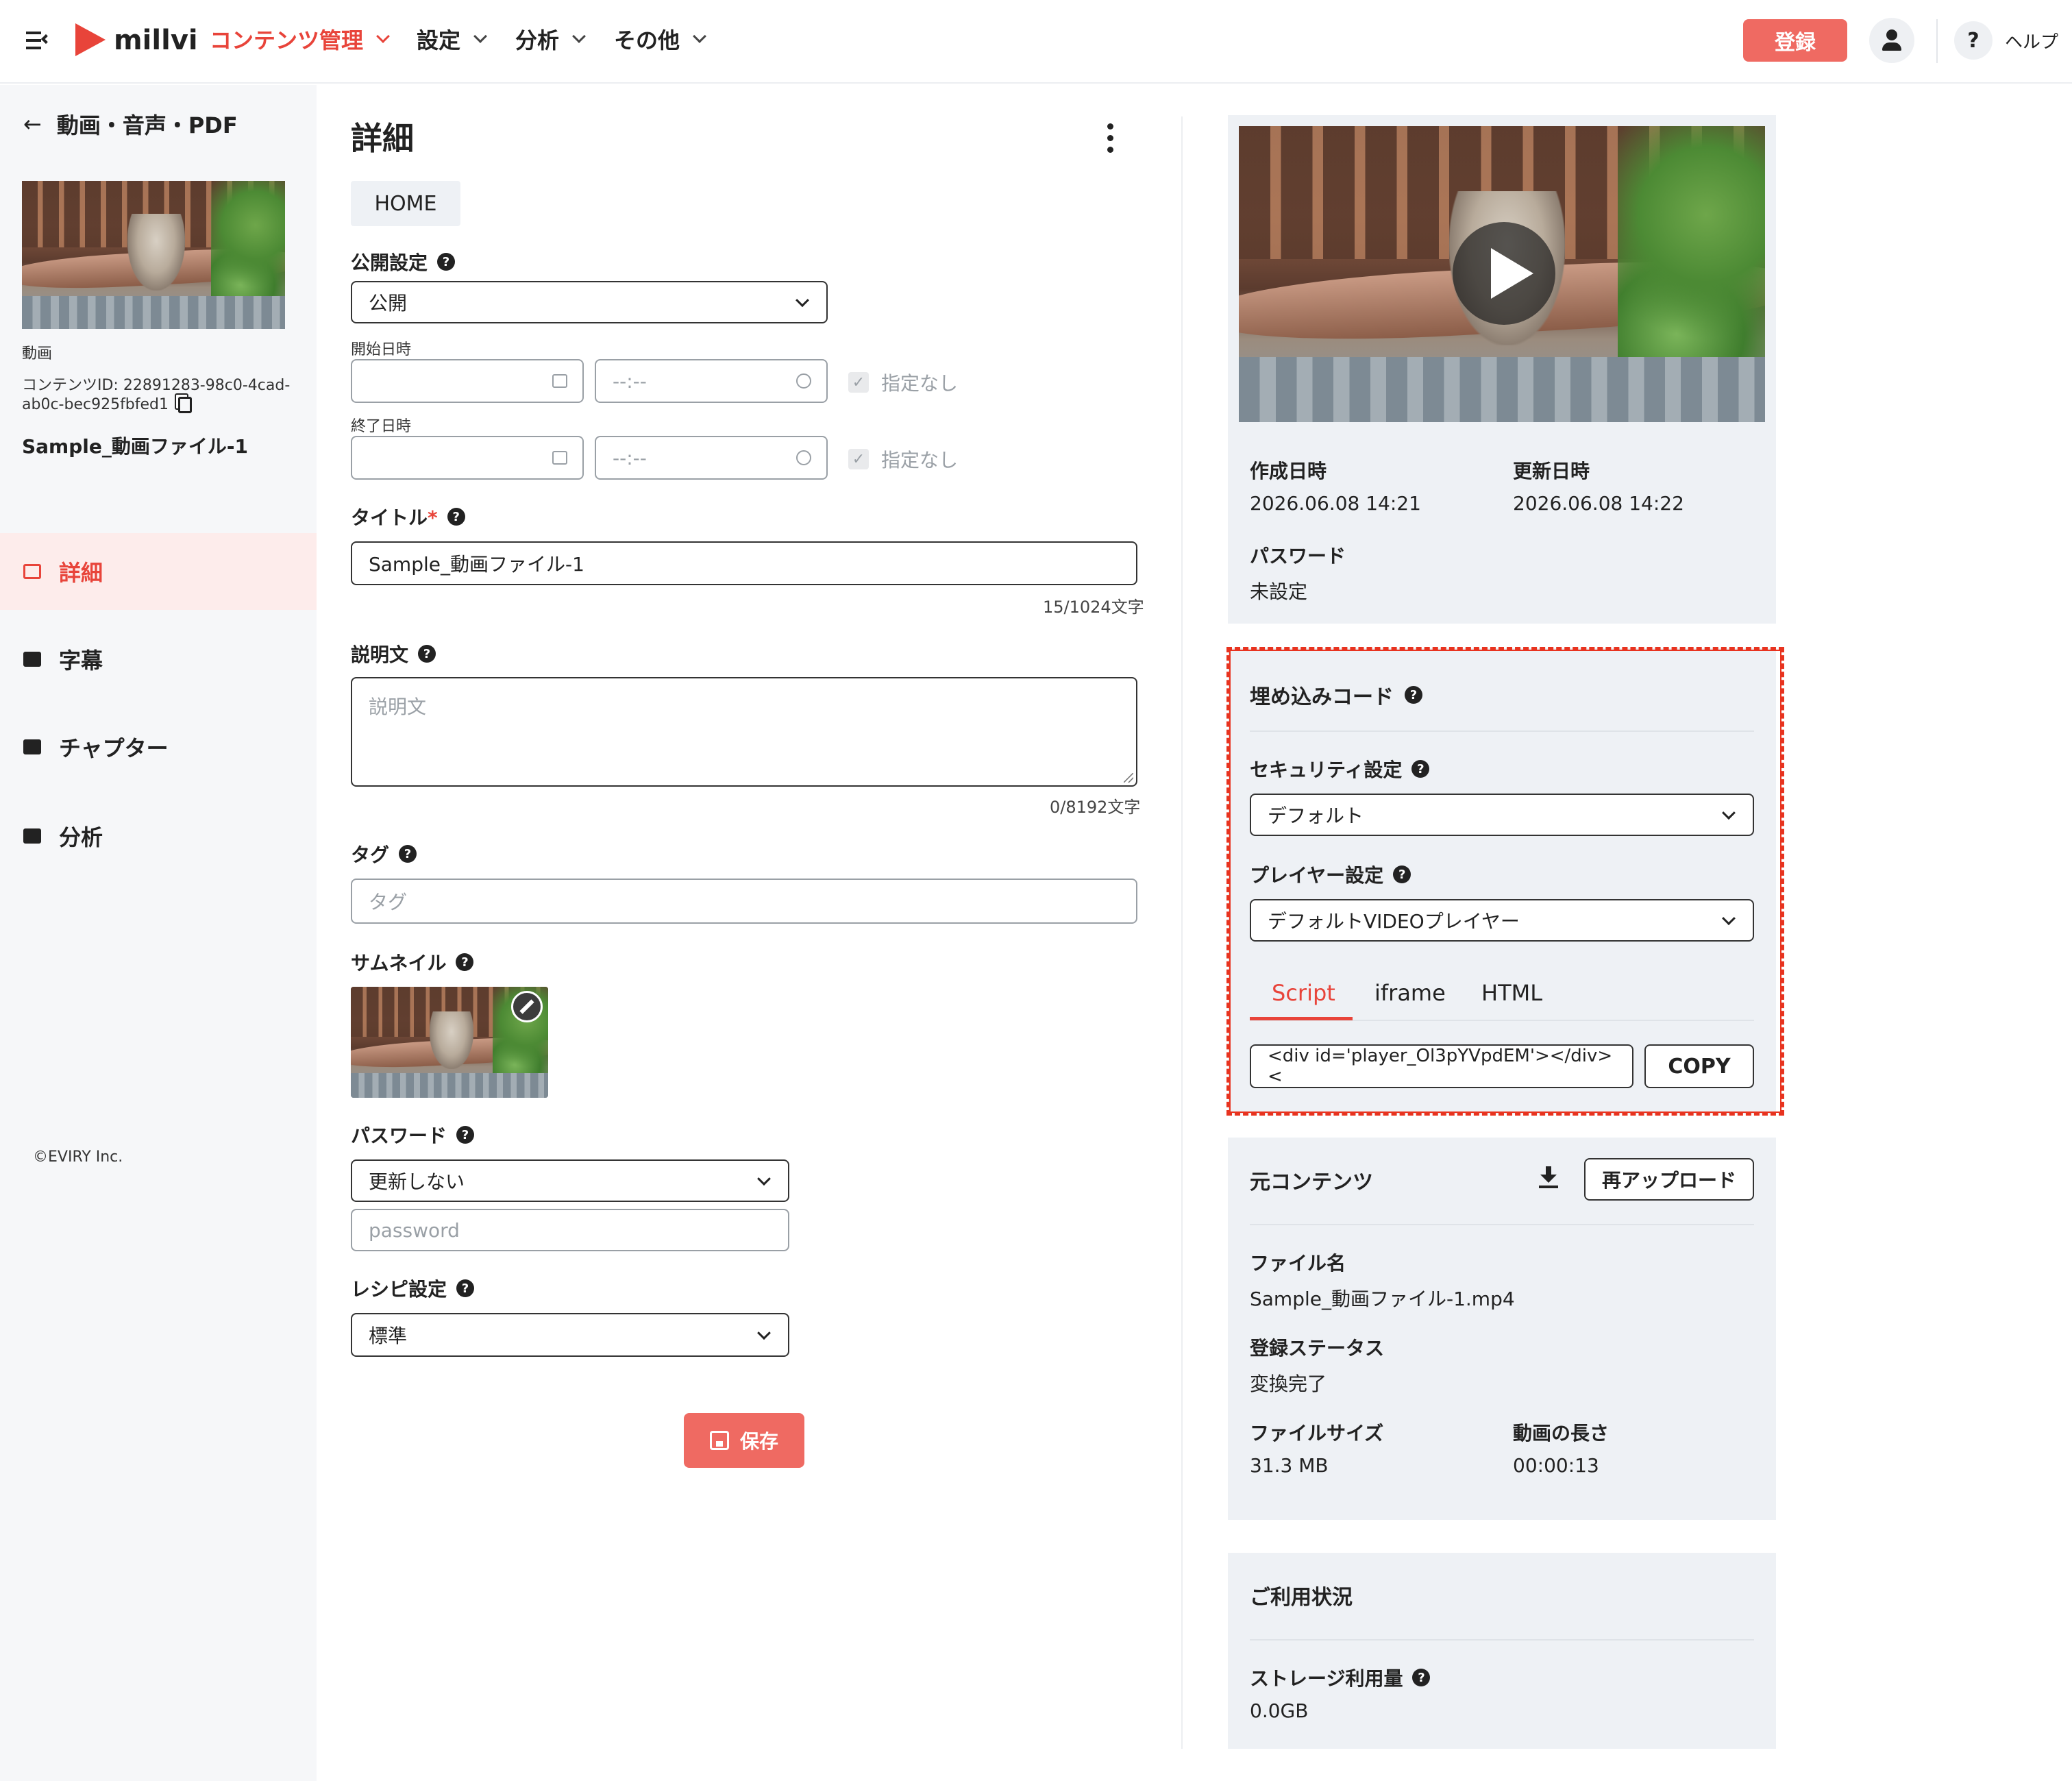  Describe the element at coordinates (287, 40) in the screenshot. I see `nav-label: コンテンツ管理` at that location.